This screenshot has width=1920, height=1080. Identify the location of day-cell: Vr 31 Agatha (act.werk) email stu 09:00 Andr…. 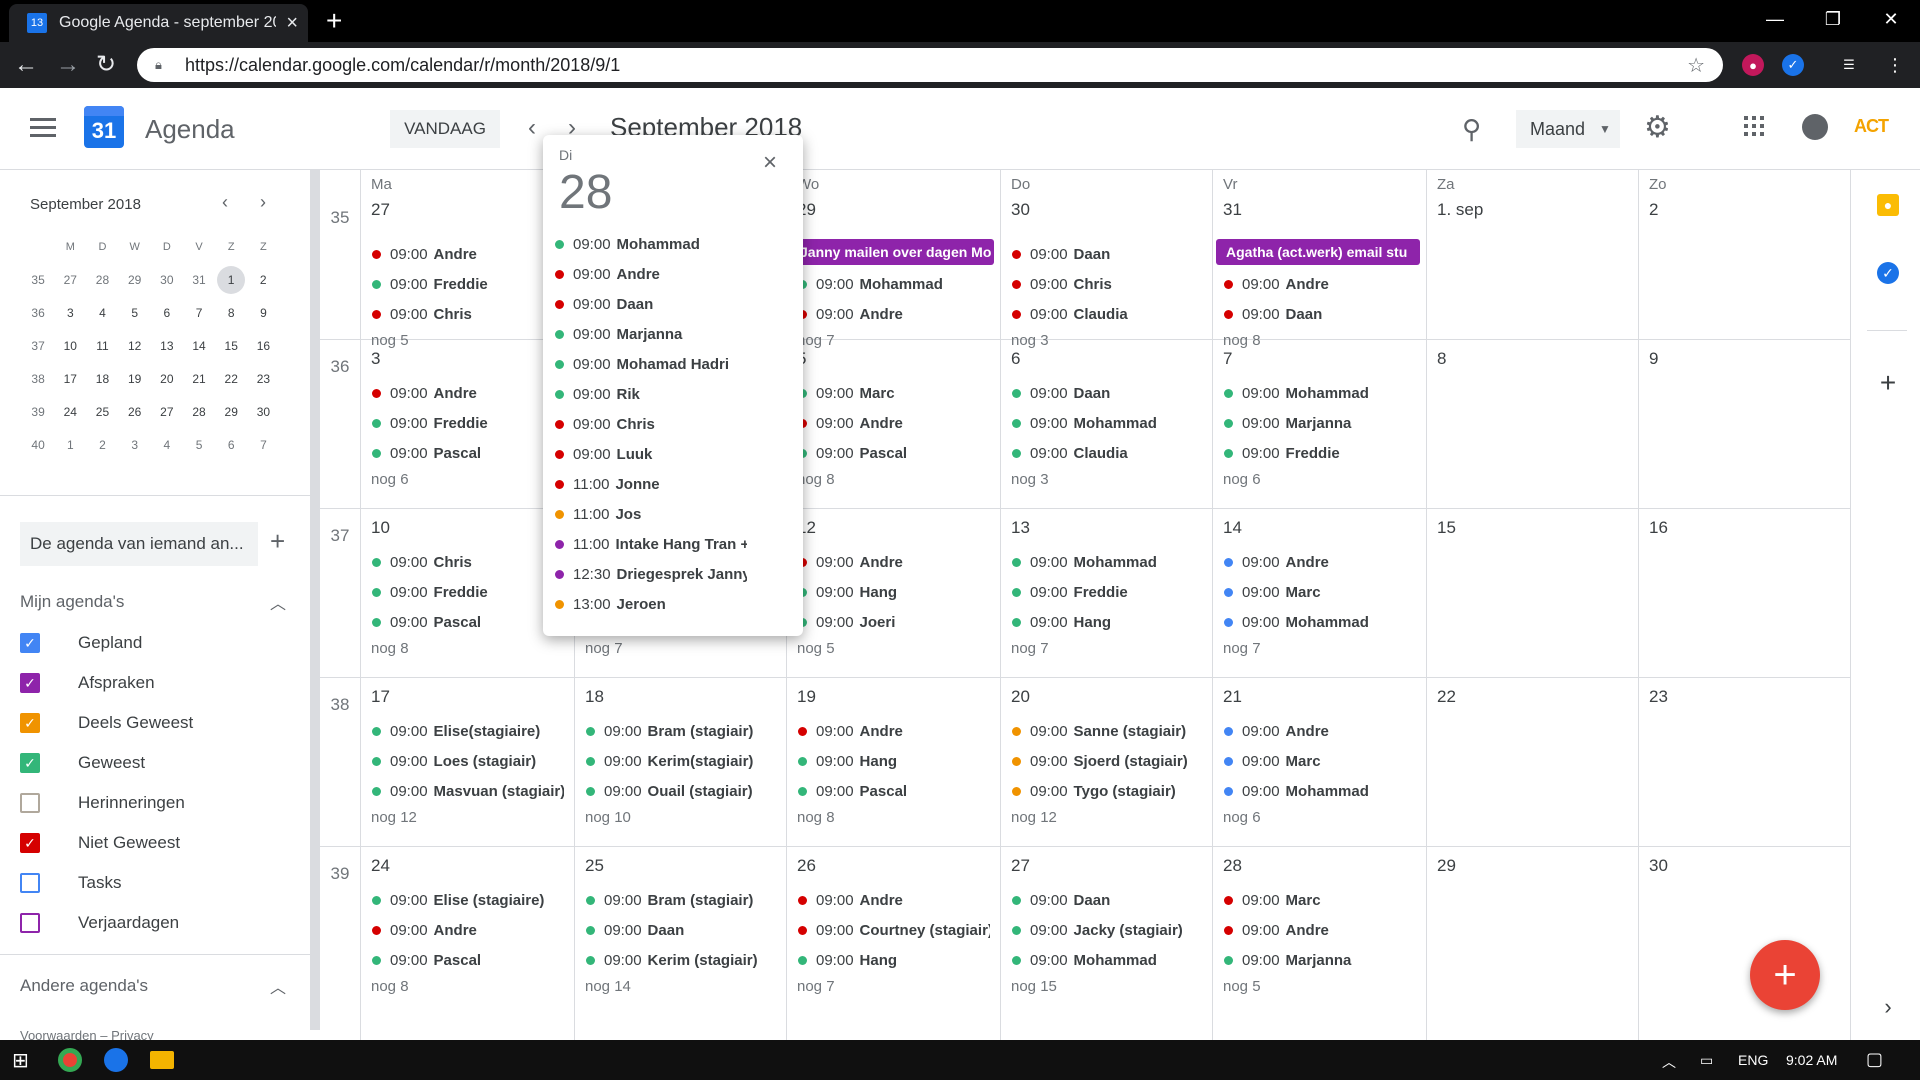
(1318, 259).